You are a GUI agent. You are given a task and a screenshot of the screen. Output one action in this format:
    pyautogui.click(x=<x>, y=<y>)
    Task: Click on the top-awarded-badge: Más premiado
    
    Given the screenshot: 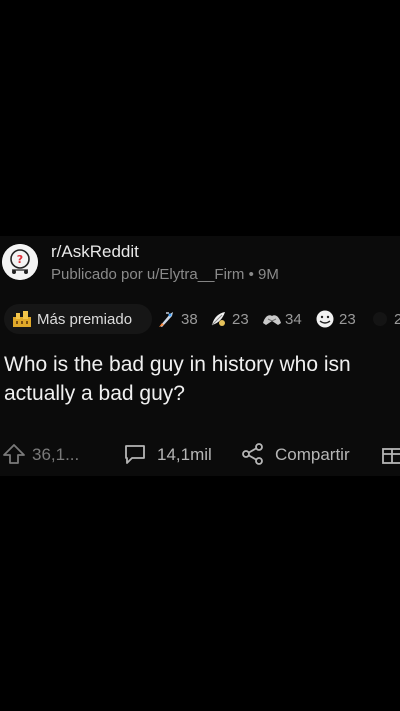 What is the action you would take?
    pyautogui.click(x=78, y=319)
    